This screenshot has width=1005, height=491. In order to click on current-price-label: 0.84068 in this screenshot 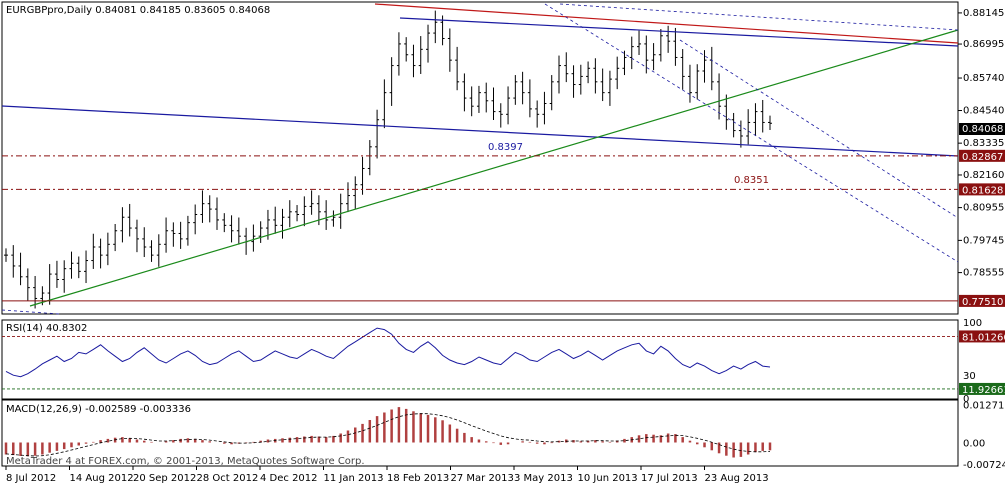, I will do `click(982, 129)`.